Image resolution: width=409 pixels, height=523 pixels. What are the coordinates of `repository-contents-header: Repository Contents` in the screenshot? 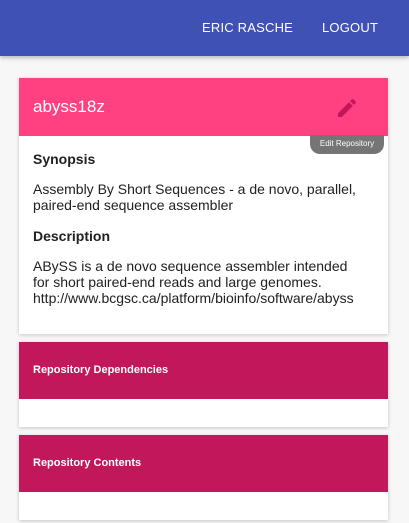 It's located at (203, 463).